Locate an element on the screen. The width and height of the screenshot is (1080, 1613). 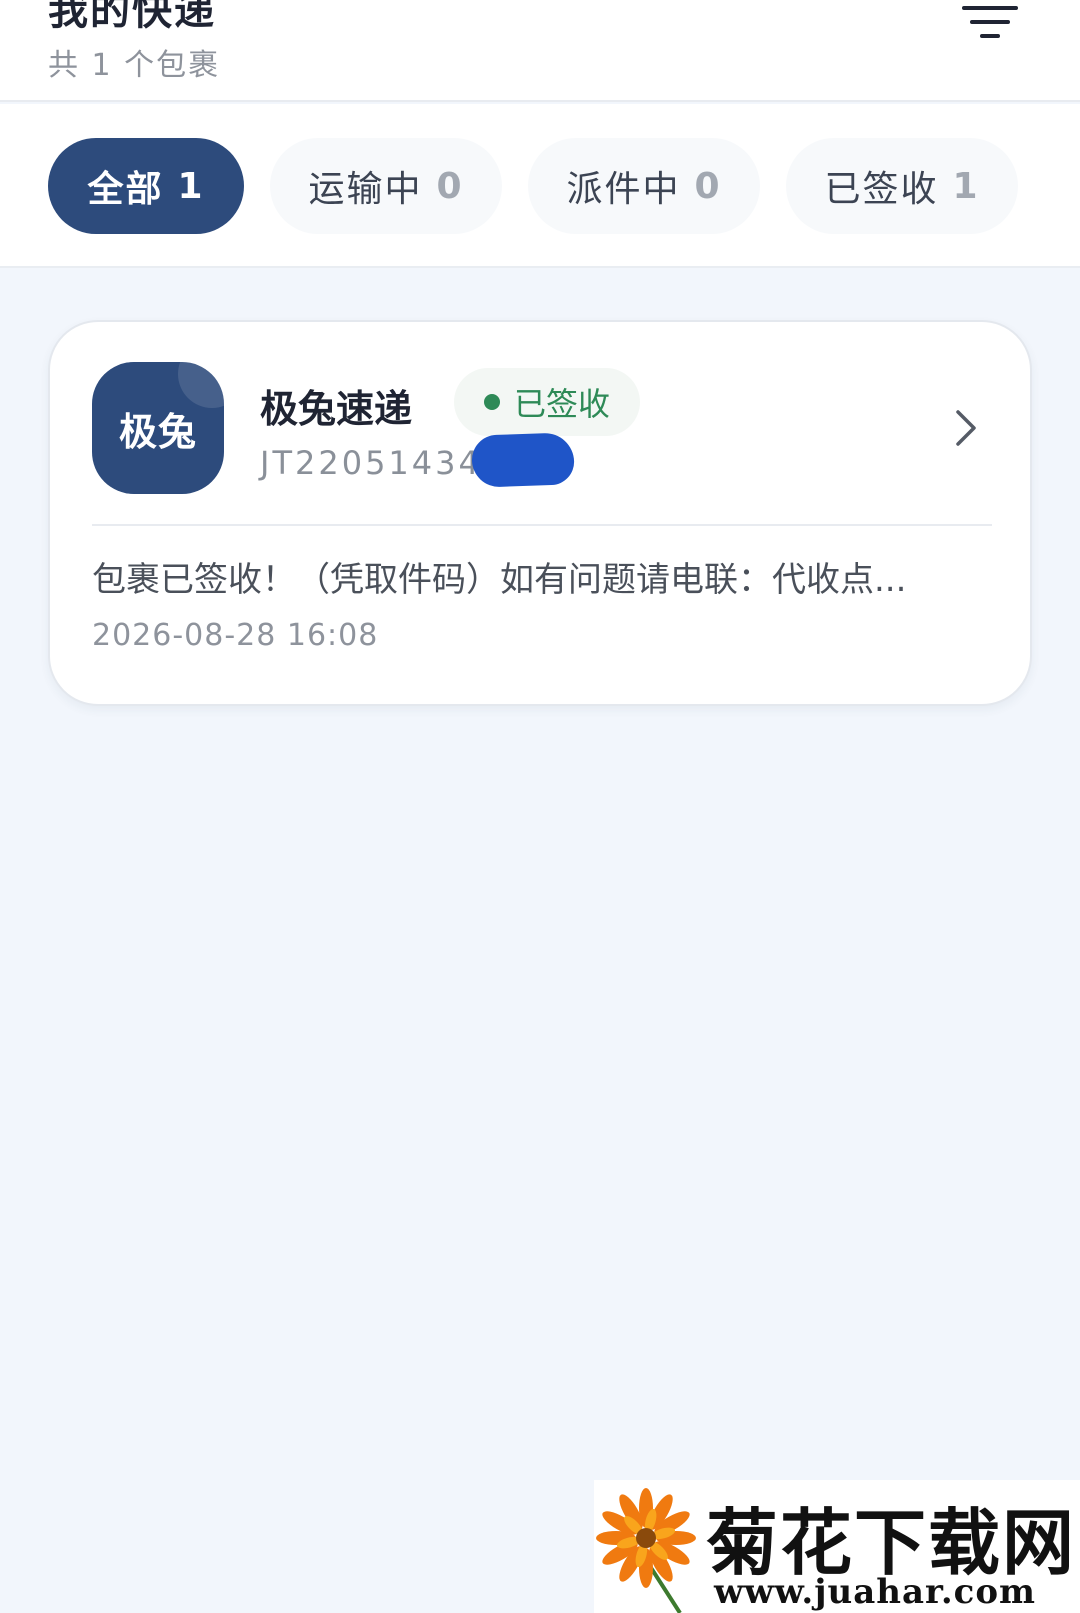
courier-logo: 极兔 is located at coordinates (158, 428).